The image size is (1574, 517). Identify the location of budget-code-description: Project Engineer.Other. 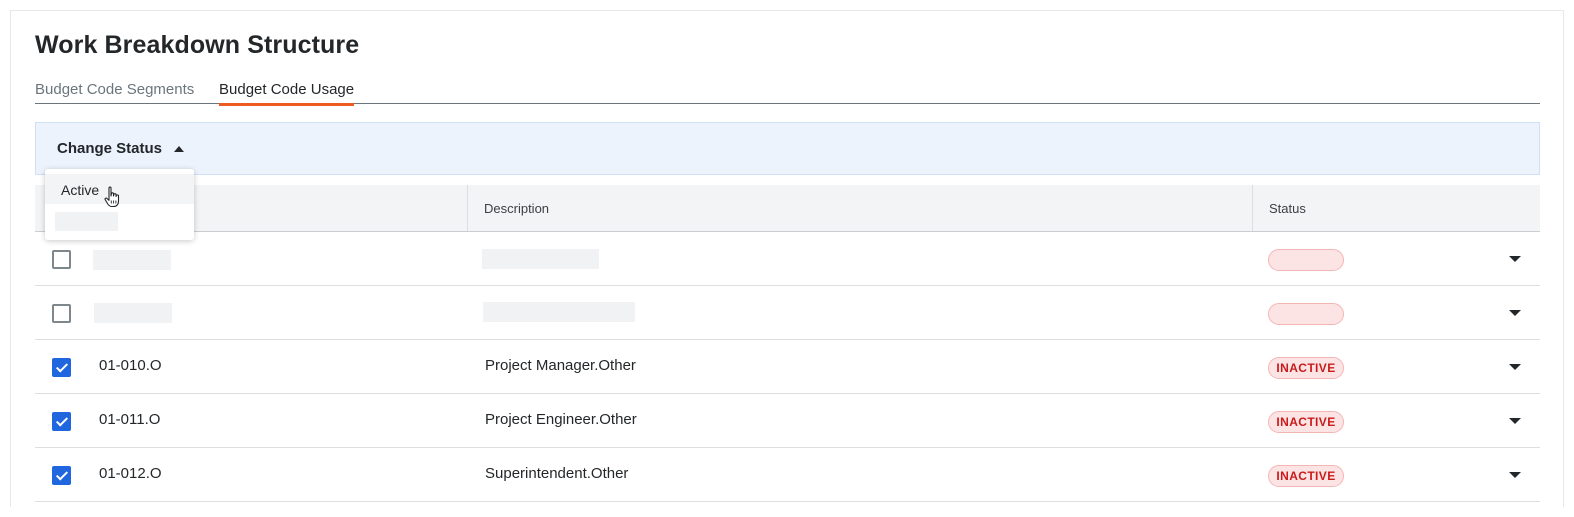
(561, 419).